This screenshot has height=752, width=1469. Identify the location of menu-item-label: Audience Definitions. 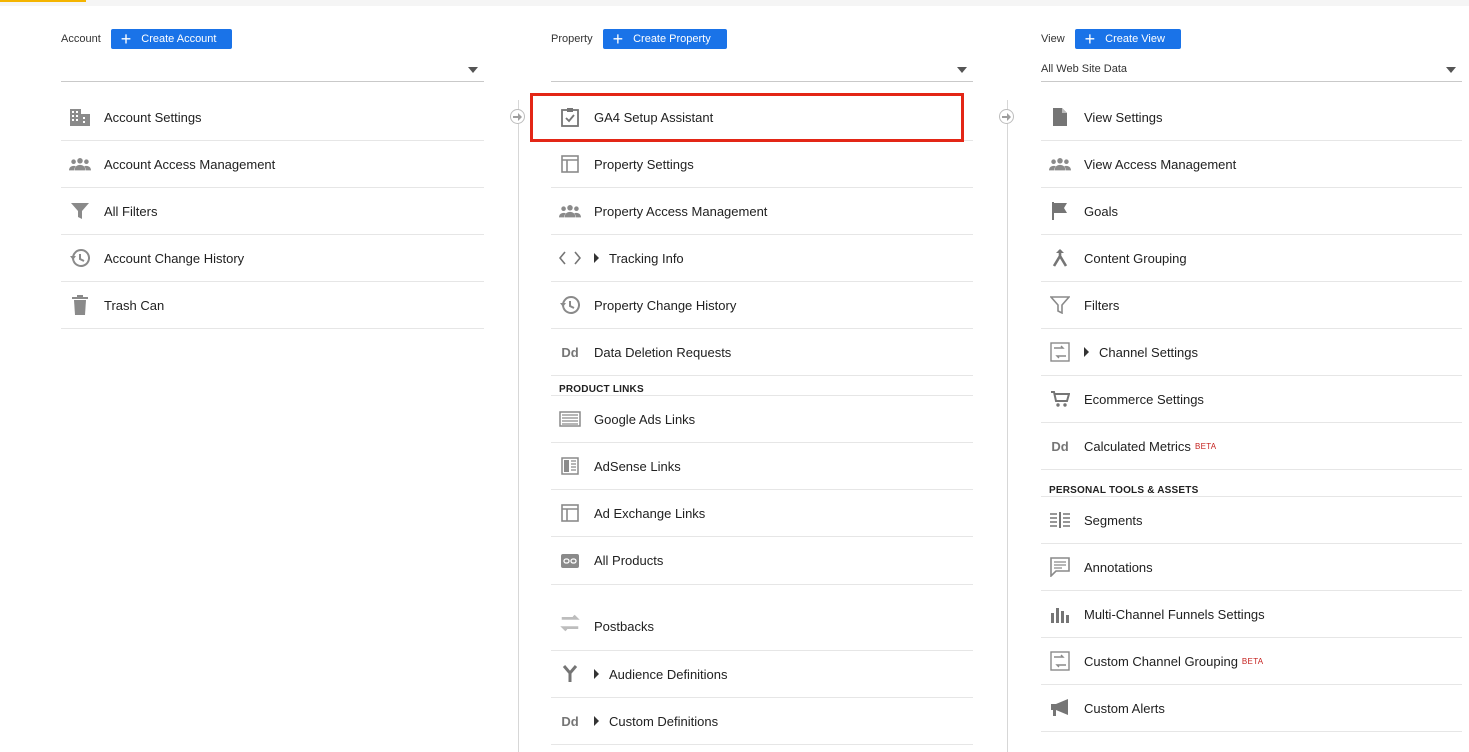
(668, 674).